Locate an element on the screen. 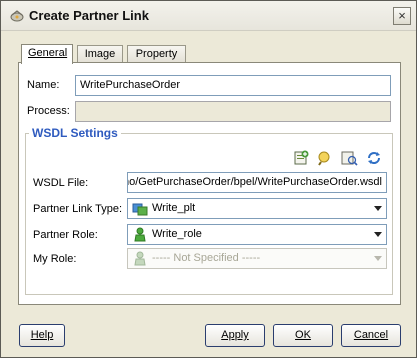 This screenshot has width=417, height=358. tab-image-label: Image is located at coordinates (100, 54).